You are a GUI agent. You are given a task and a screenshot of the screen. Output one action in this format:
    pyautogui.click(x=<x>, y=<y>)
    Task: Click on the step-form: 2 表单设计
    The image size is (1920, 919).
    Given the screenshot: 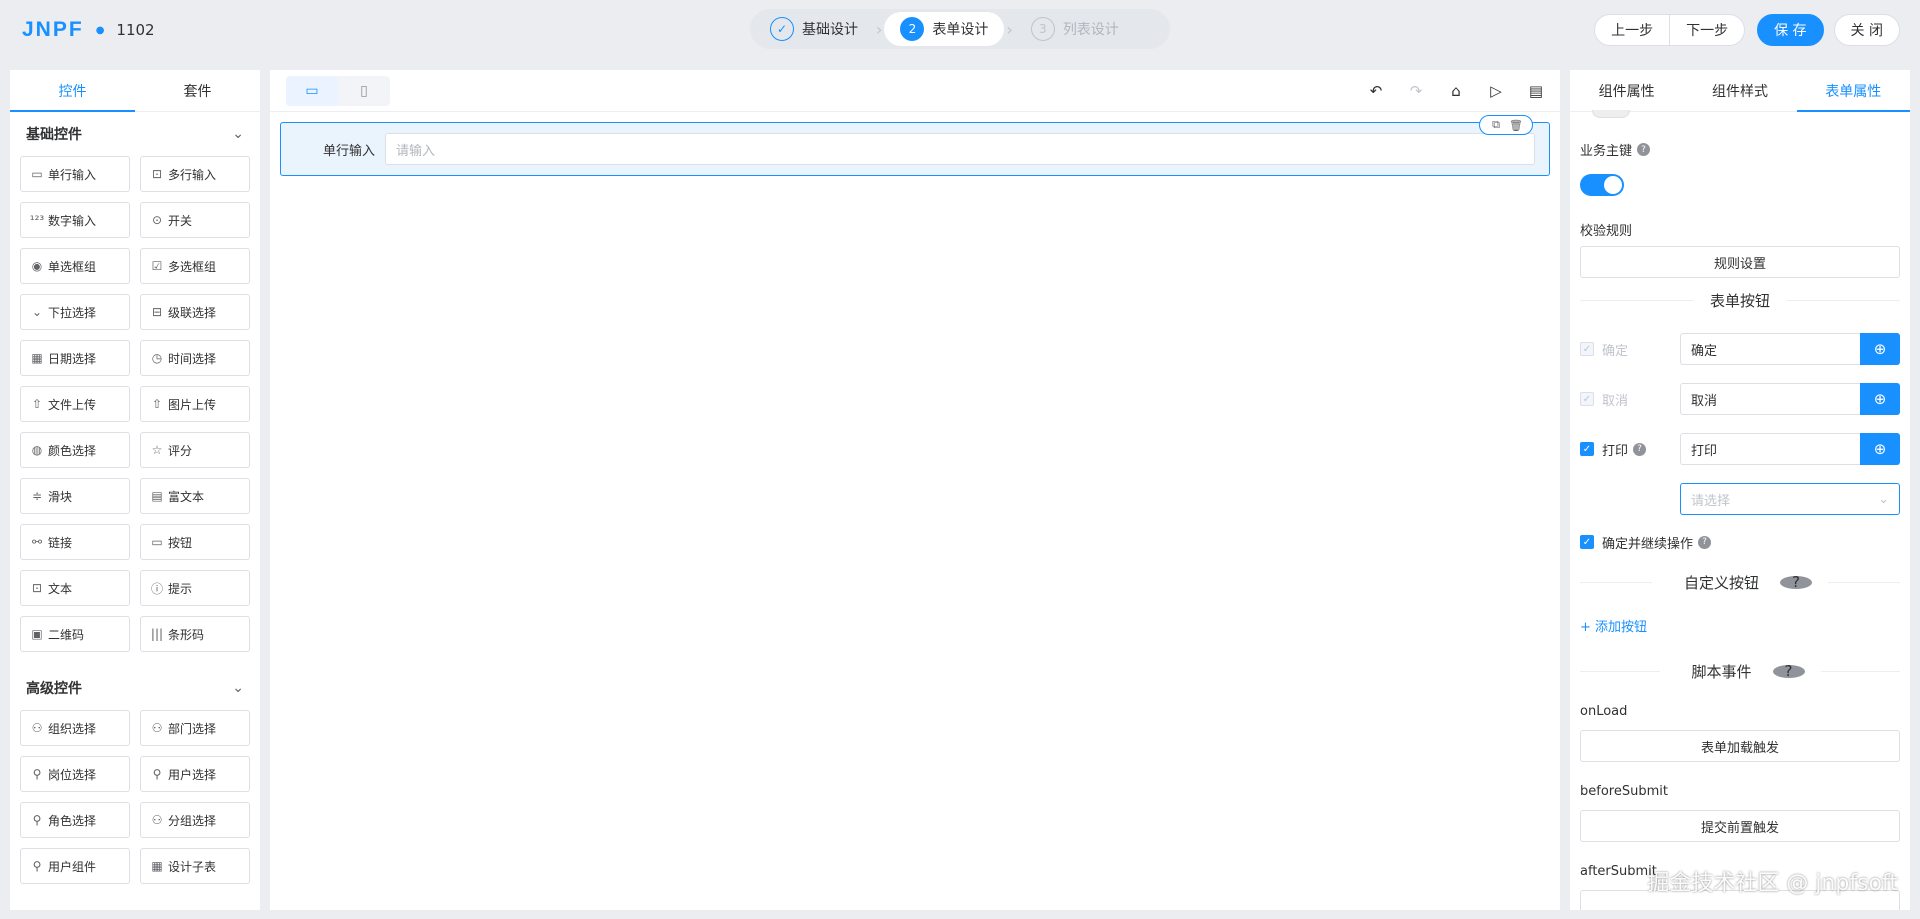 What is the action you would take?
    pyautogui.click(x=944, y=29)
    